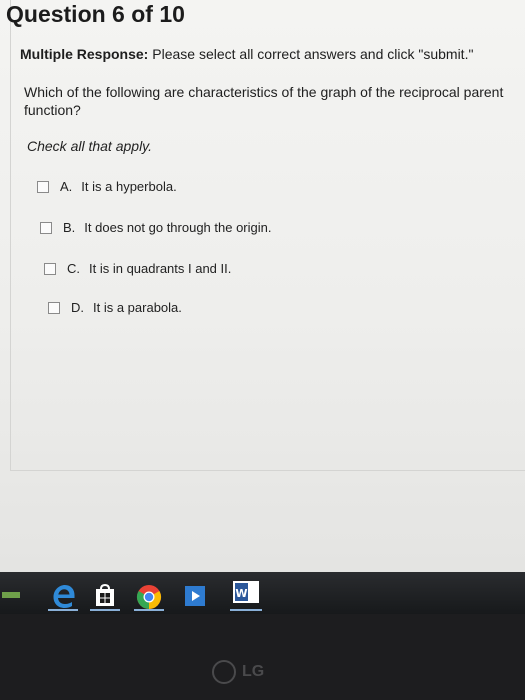 This screenshot has height=700, width=525. Describe the element at coordinates (253, 671) in the screenshot. I see `monitor-brand-text: LG` at that location.